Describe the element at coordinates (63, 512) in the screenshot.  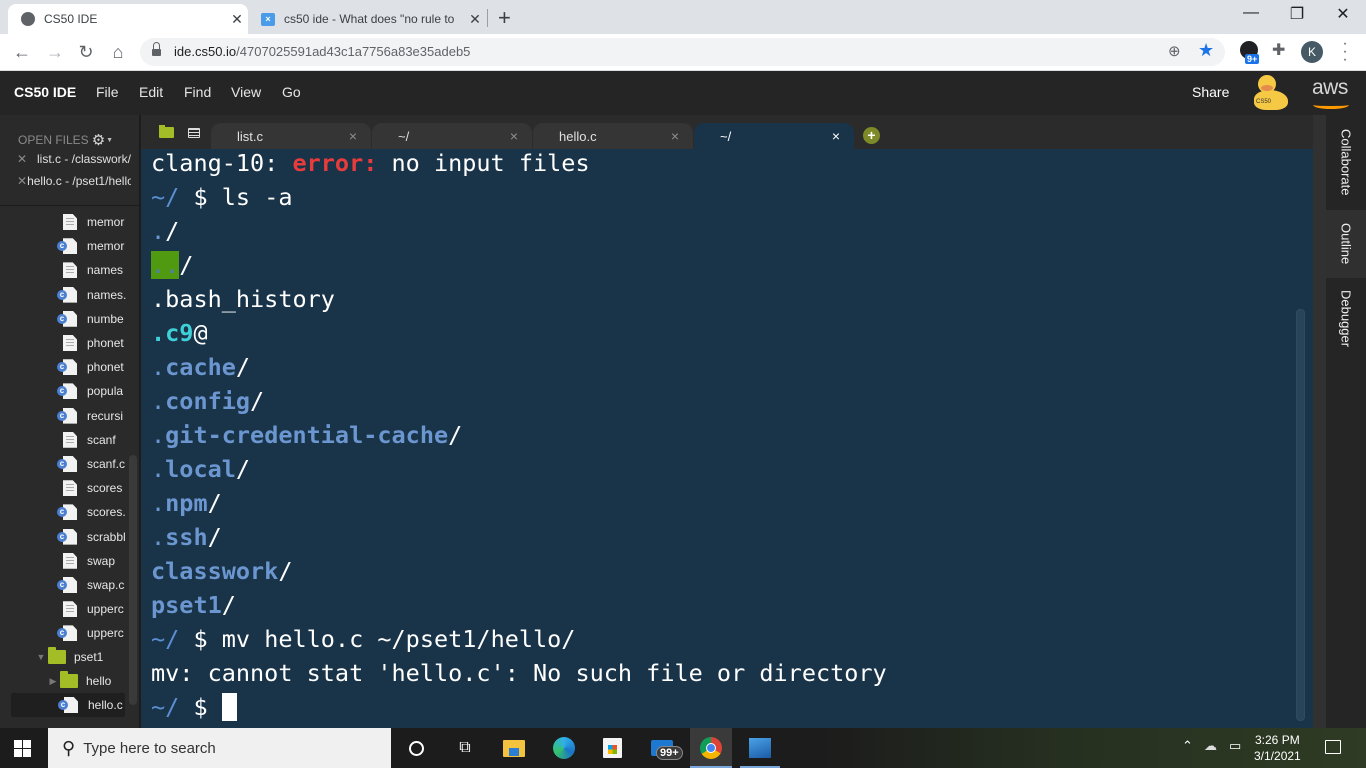
I see `tree-file: c scores.` at that location.